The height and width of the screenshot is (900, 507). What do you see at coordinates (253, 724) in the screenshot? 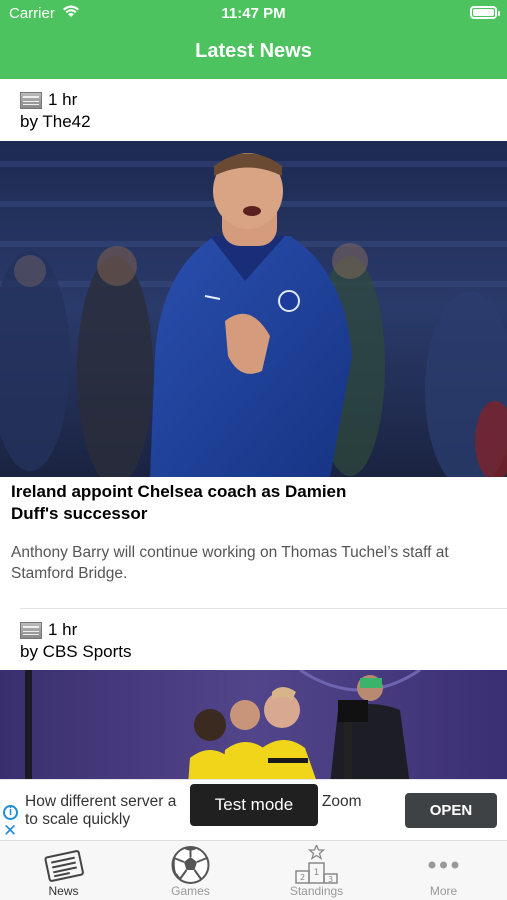
I see `article-photo` at bounding box center [253, 724].